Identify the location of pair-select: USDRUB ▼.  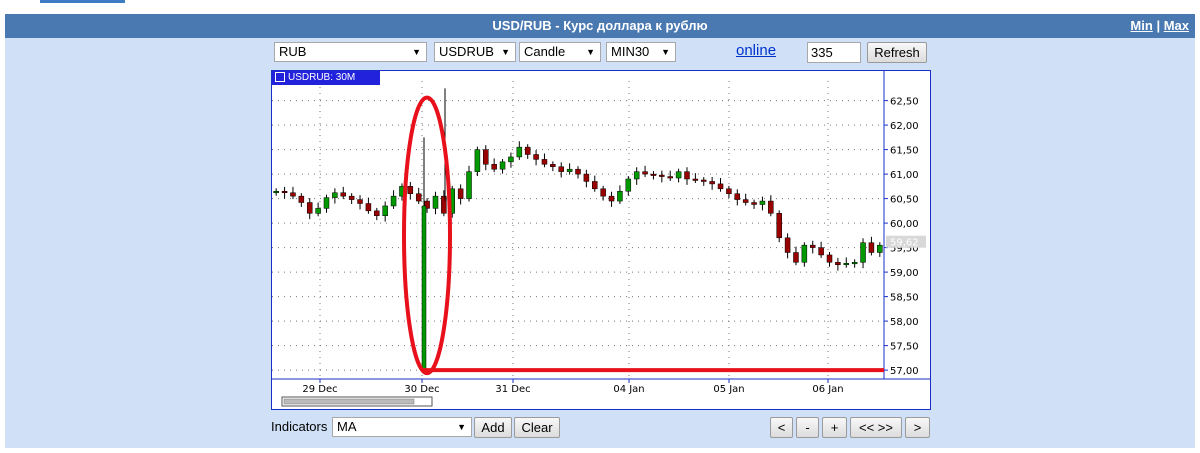
(475, 52).